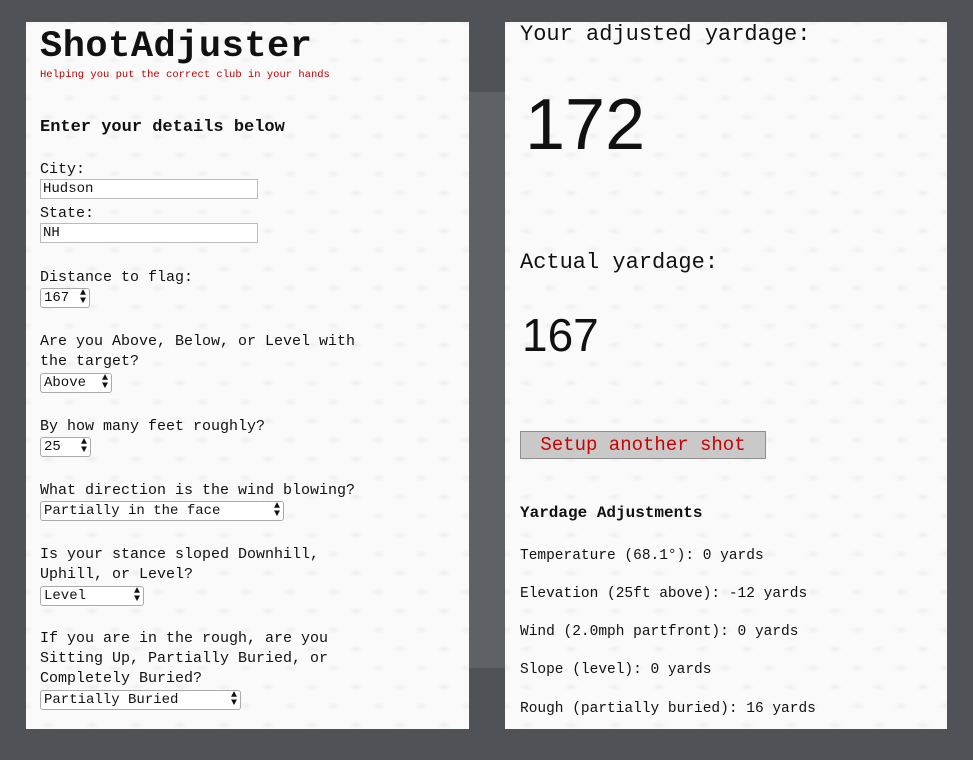 The image size is (973, 760). What do you see at coordinates (162, 127) in the screenshot?
I see `form-heading: Enter your details below` at bounding box center [162, 127].